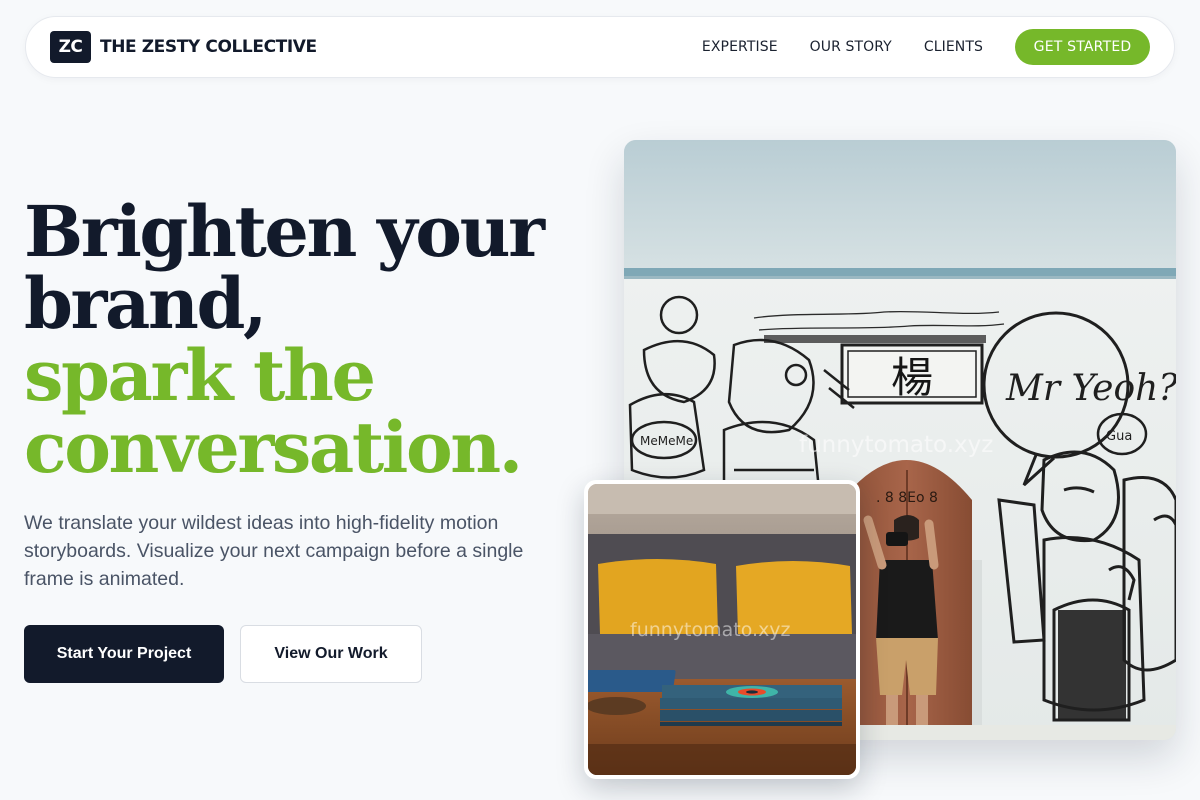 The width and height of the screenshot is (1200, 800). What do you see at coordinates (1090, 388) in the screenshot?
I see `mural-speech-text: Mr Yeoh?` at bounding box center [1090, 388].